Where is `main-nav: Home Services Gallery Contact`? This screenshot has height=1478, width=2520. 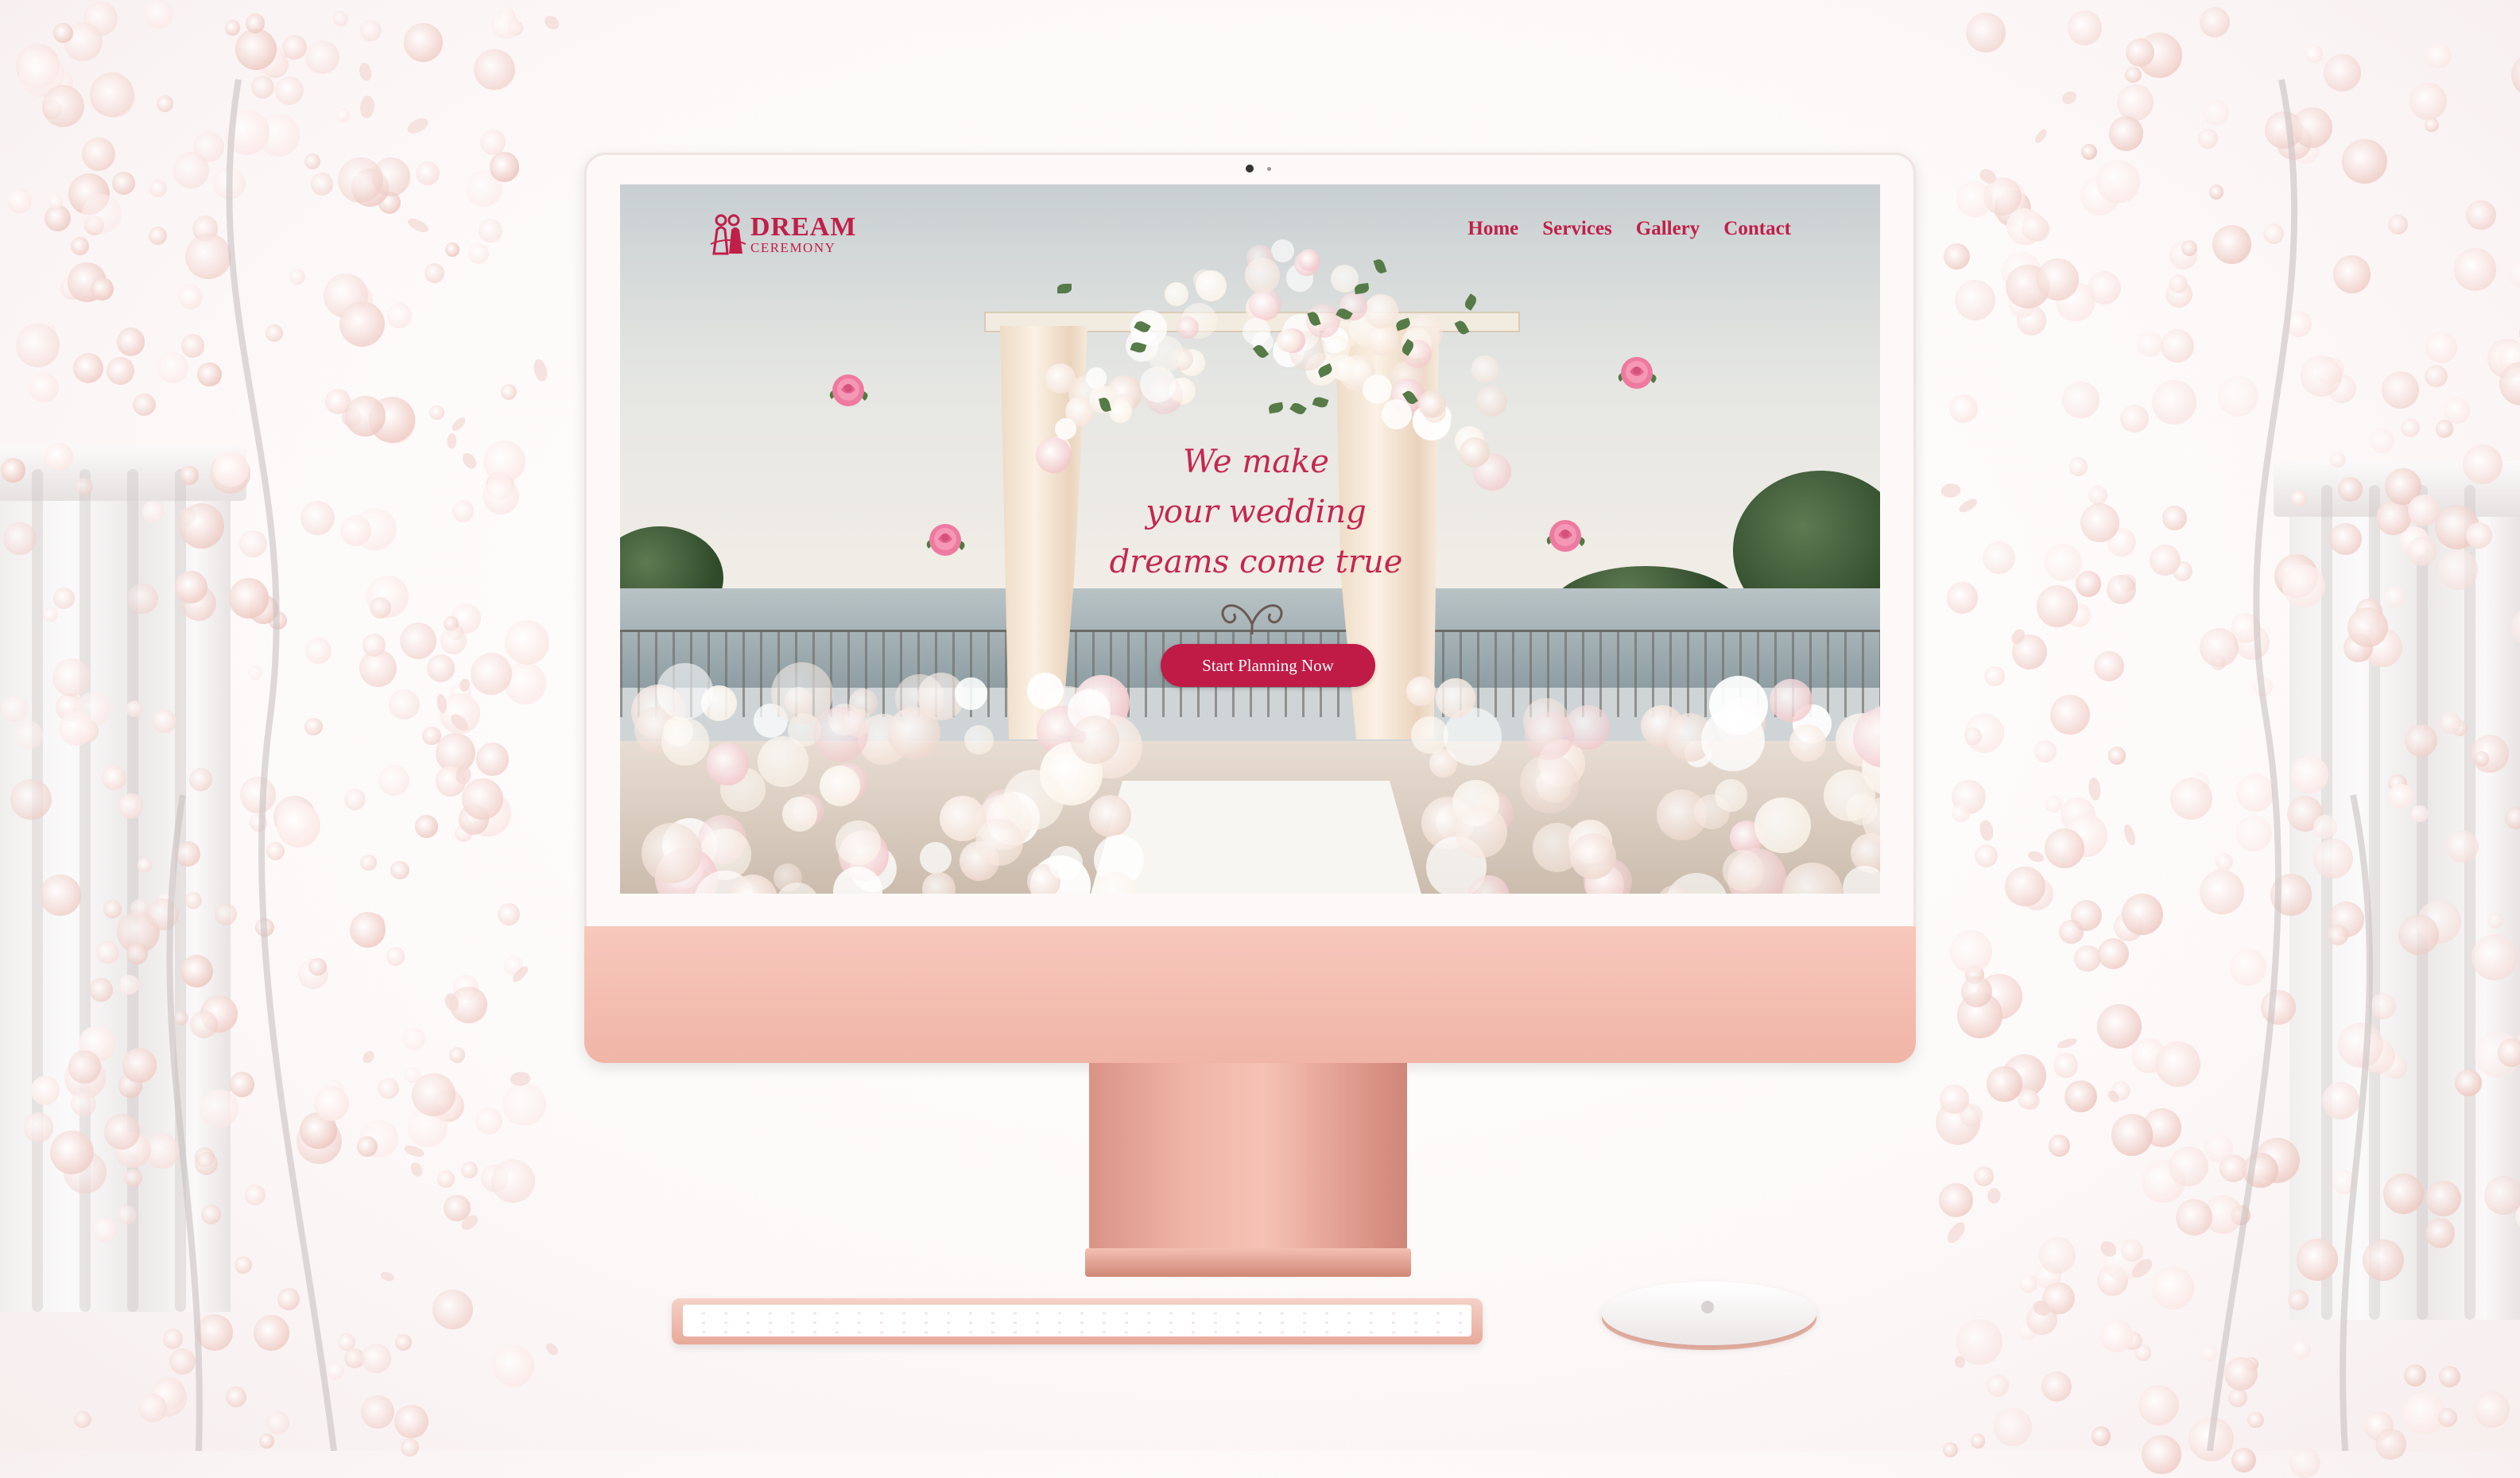
main-nav: Home Services Gallery Contact is located at coordinates (1629, 229).